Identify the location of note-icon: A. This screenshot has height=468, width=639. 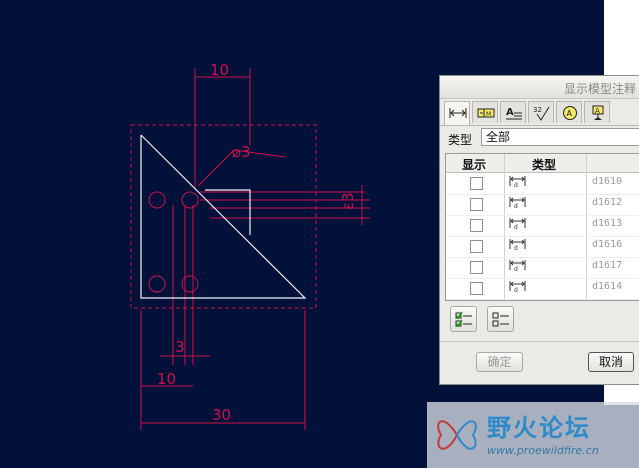
(514, 113).